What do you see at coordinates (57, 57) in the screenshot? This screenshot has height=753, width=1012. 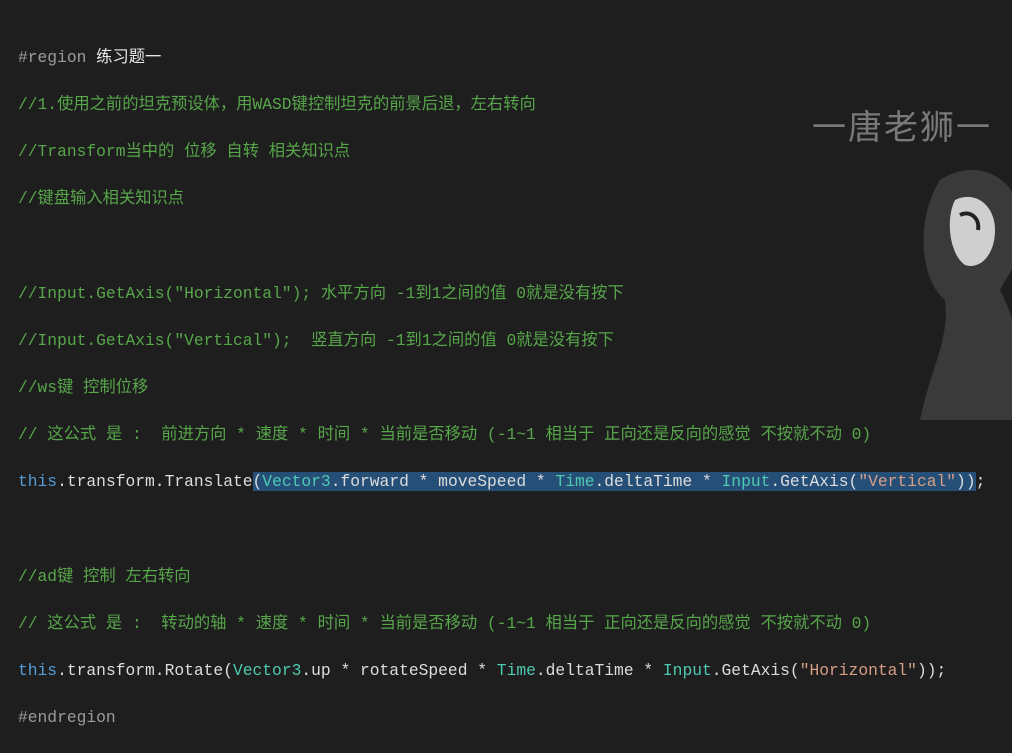 I see `preprocessor: #region` at bounding box center [57, 57].